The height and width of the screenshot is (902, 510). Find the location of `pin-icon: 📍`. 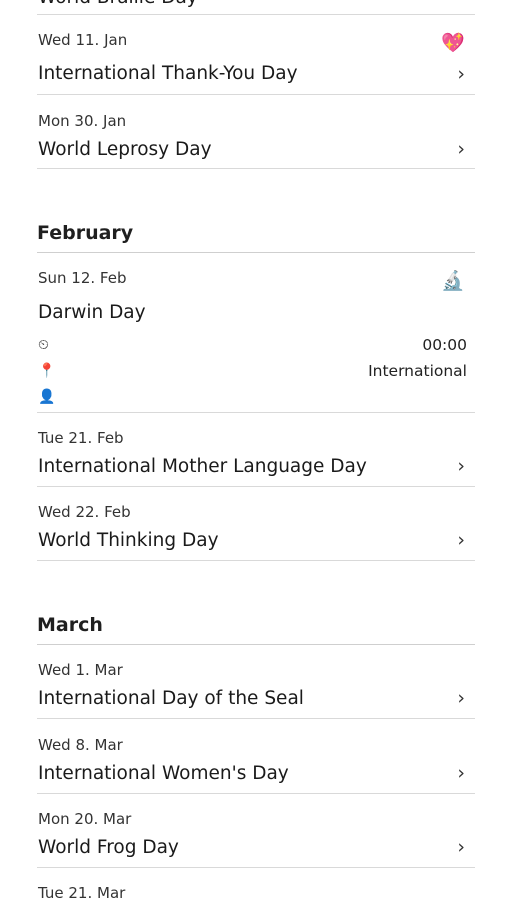

pin-icon: 📍 is located at coordinates (47, 371).